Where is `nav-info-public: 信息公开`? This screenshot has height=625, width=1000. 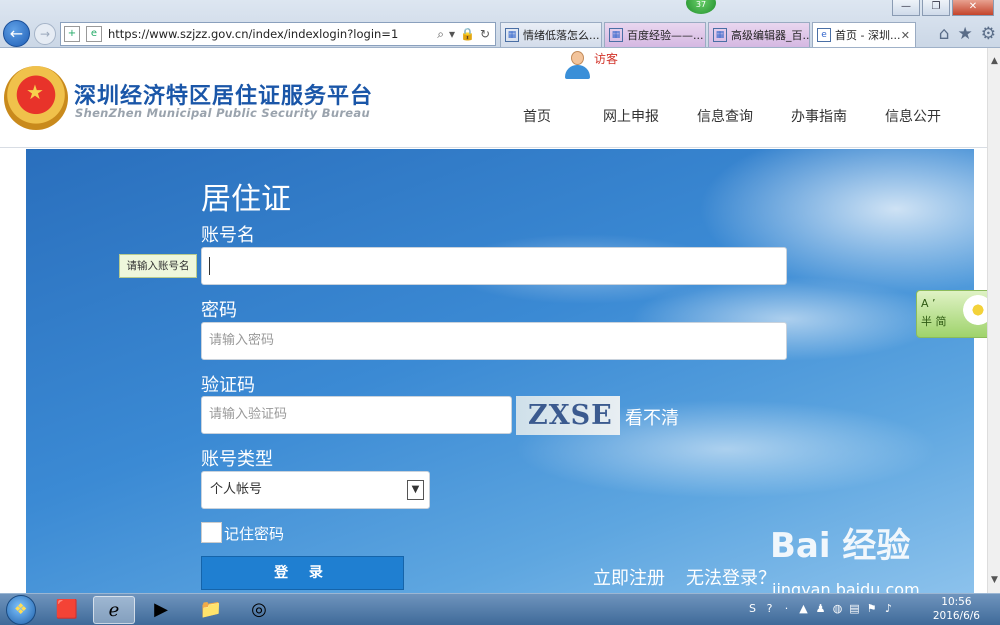 nav-info-public: 信息公开 is located at coordinates (913, 116).